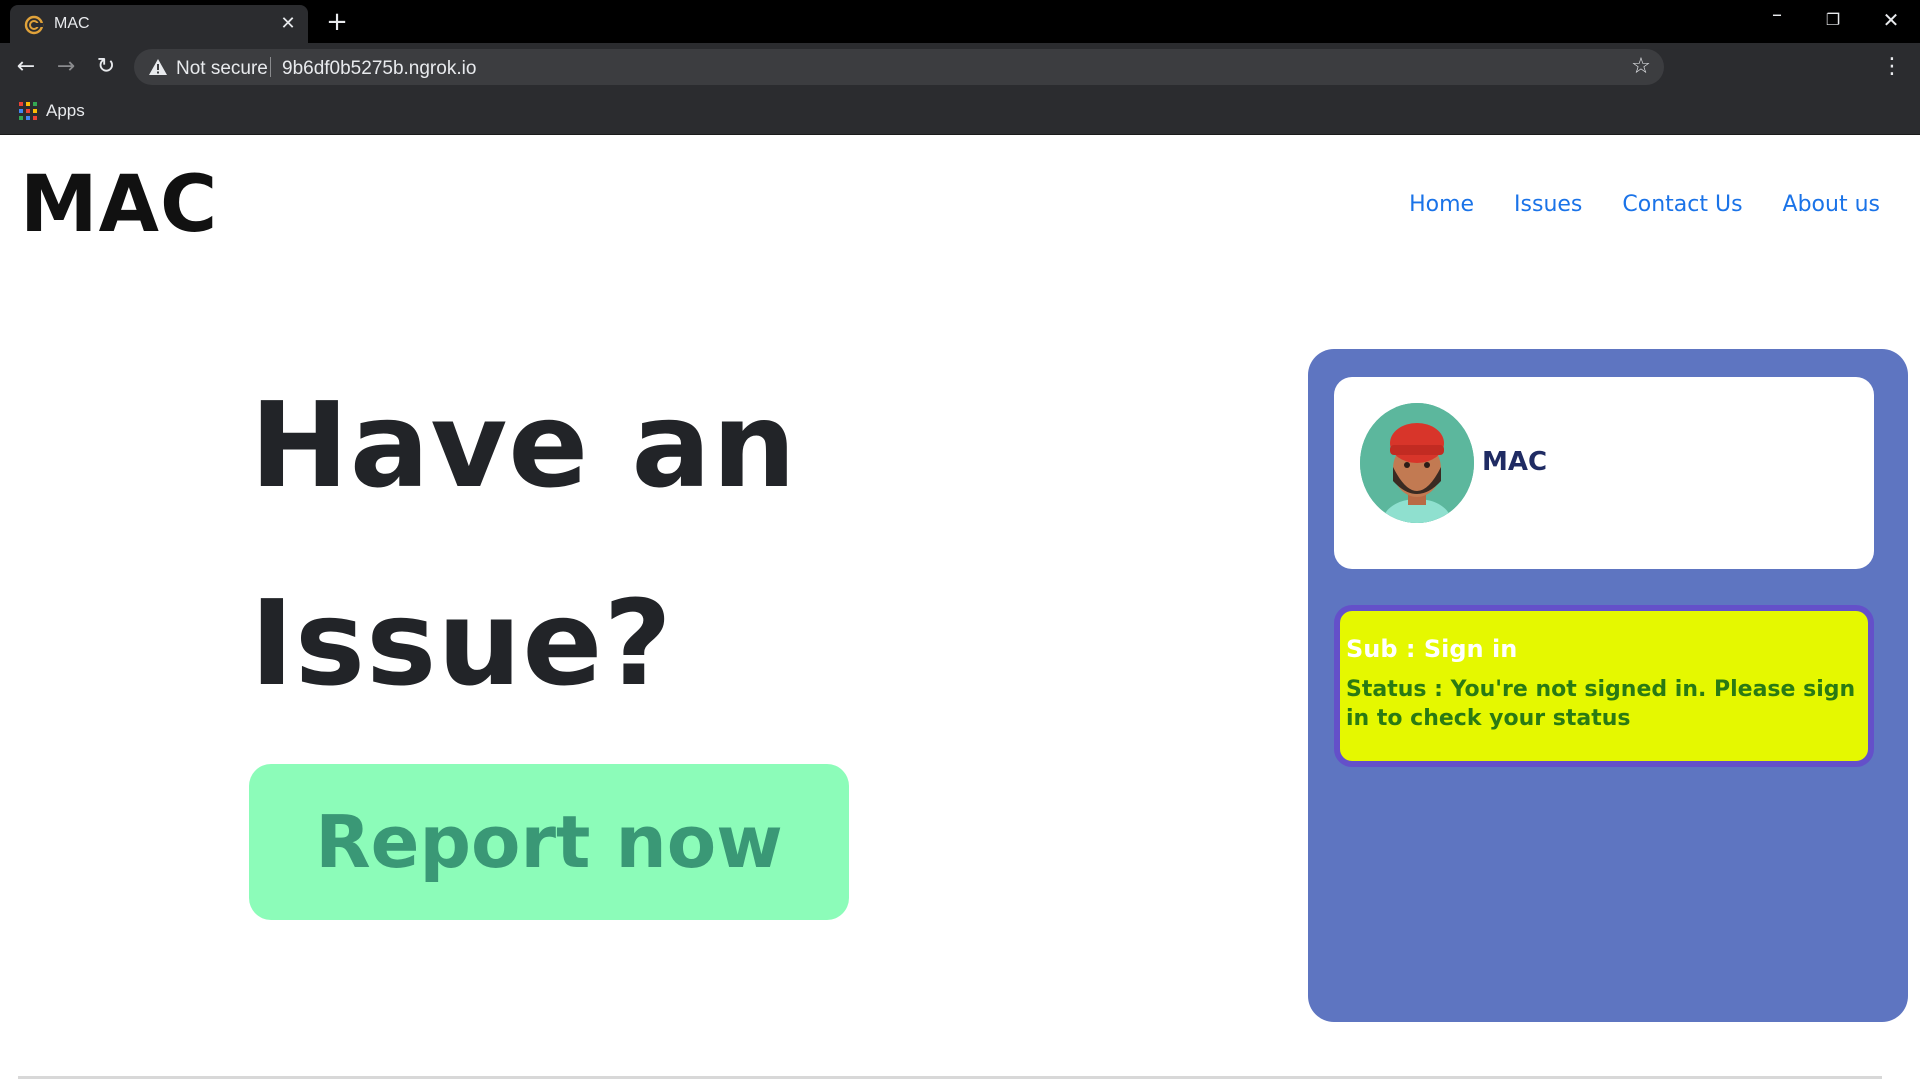  Describe the element at coordinates (461, 643) in the screenshot. I see `hero-heading-line-2: Issue?` at that location.